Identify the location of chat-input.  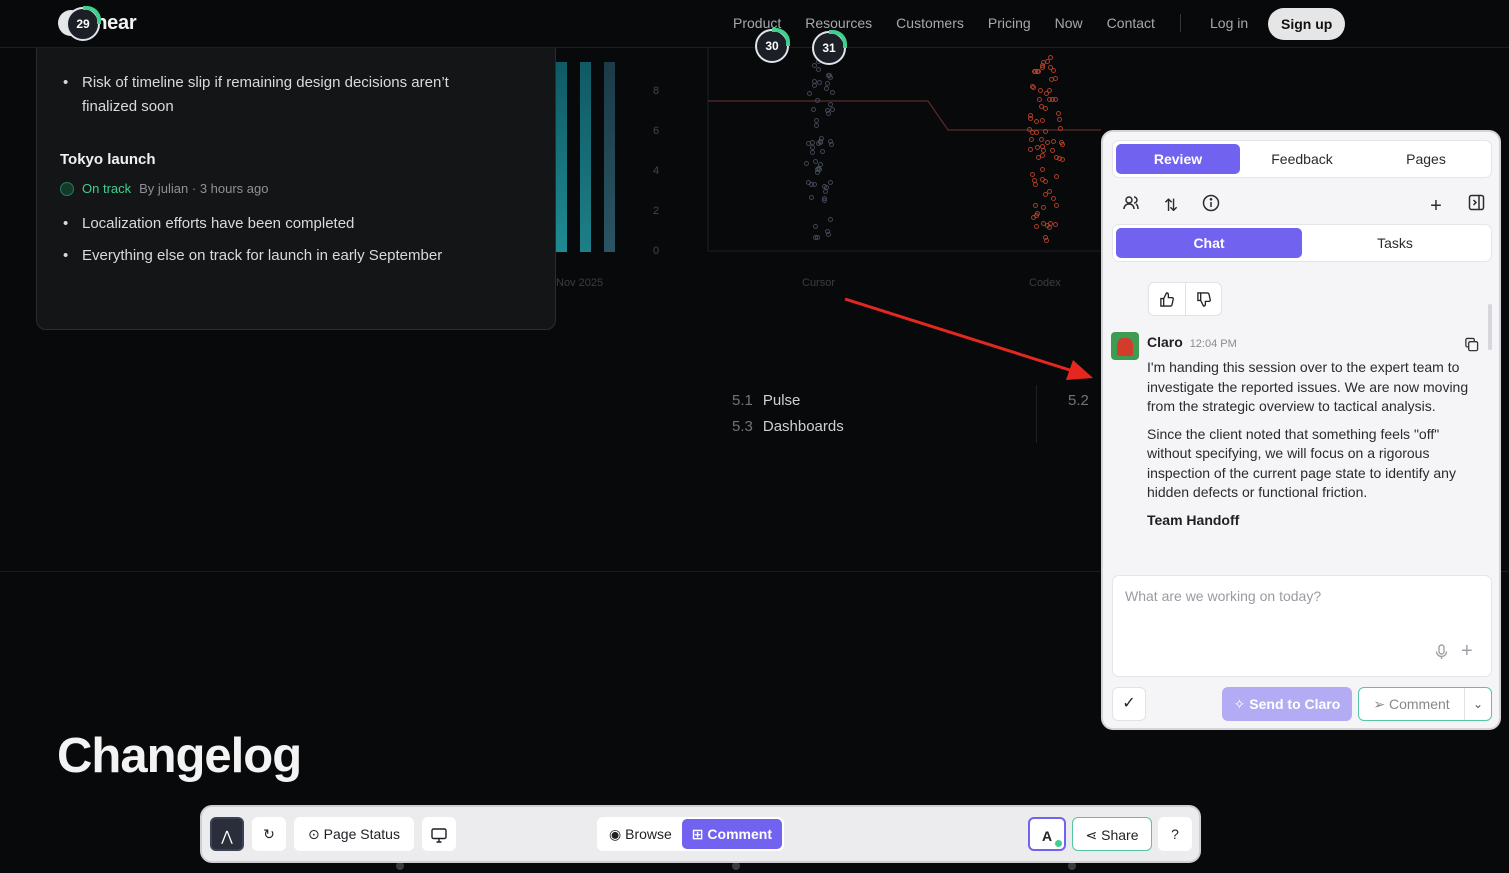
(1300, 596).